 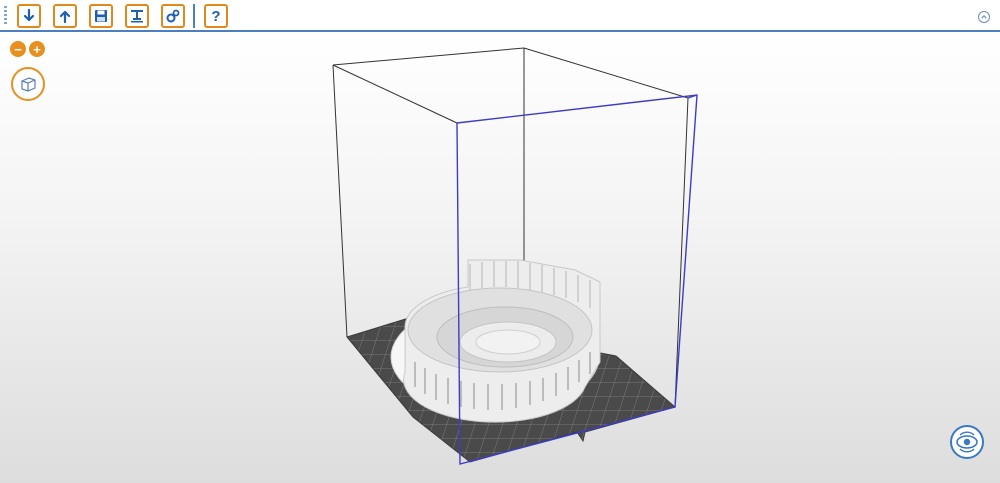 I want to click on collapse-toolbar-button, so click(x=984, y=17).